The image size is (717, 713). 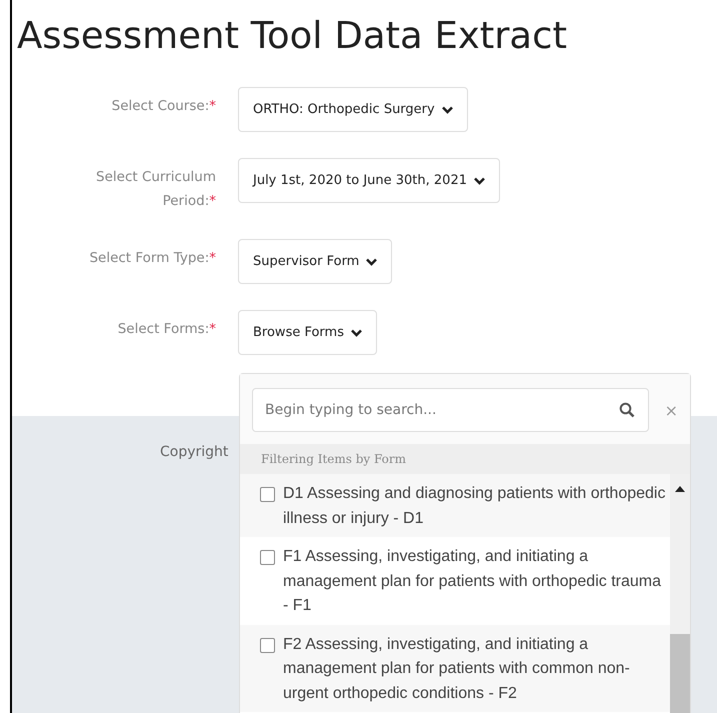 What do you see at coordinates (152, 258) in the screenshot?
I see `field-label: Select Form Type:*` at bounding box center [152, 258].